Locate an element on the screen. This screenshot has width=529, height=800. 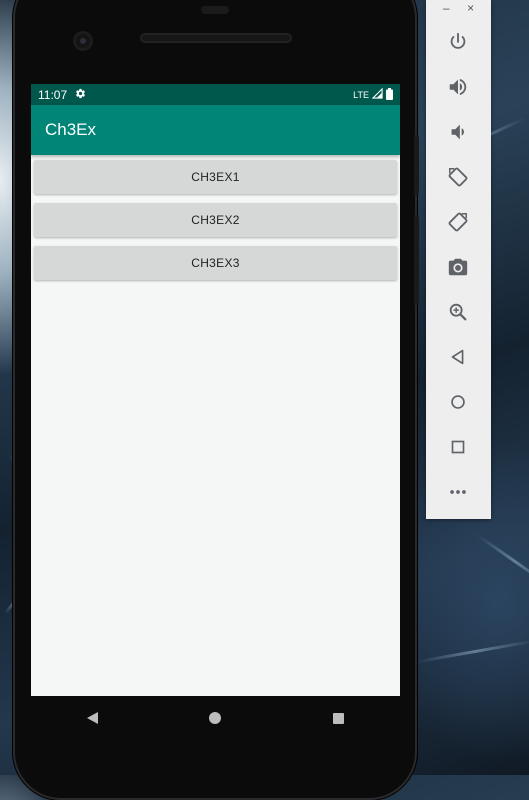
gear-icon is located at coordinates (80, 95).